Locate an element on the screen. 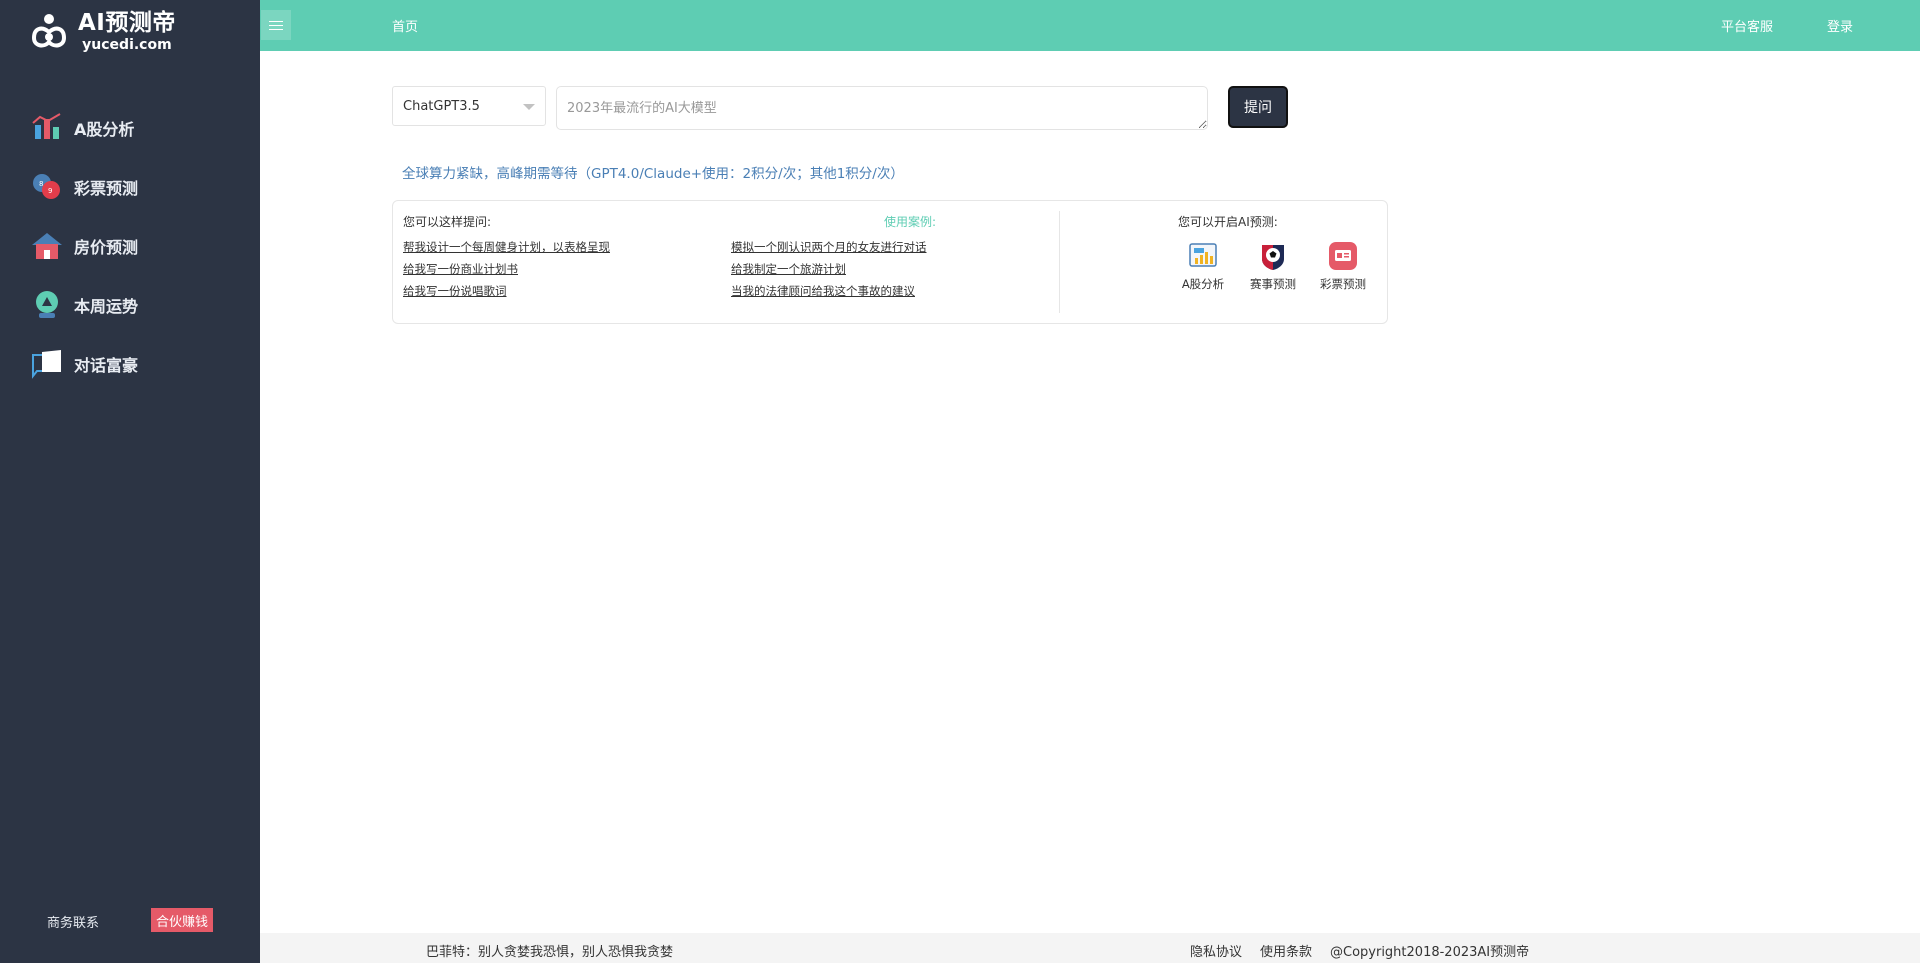 Image resolution: width=1920 pixels, height=963 pixels. chat-bubble-icon is located at coordinates (46, 364).